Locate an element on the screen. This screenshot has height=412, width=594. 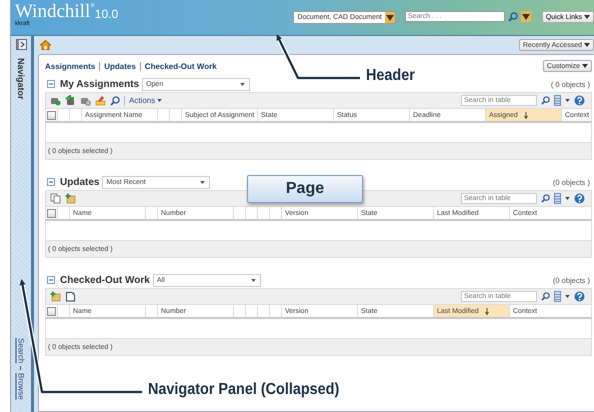
product-logo: Windchill$^{®}$ 10.0 is located at coordinates (66, 11).